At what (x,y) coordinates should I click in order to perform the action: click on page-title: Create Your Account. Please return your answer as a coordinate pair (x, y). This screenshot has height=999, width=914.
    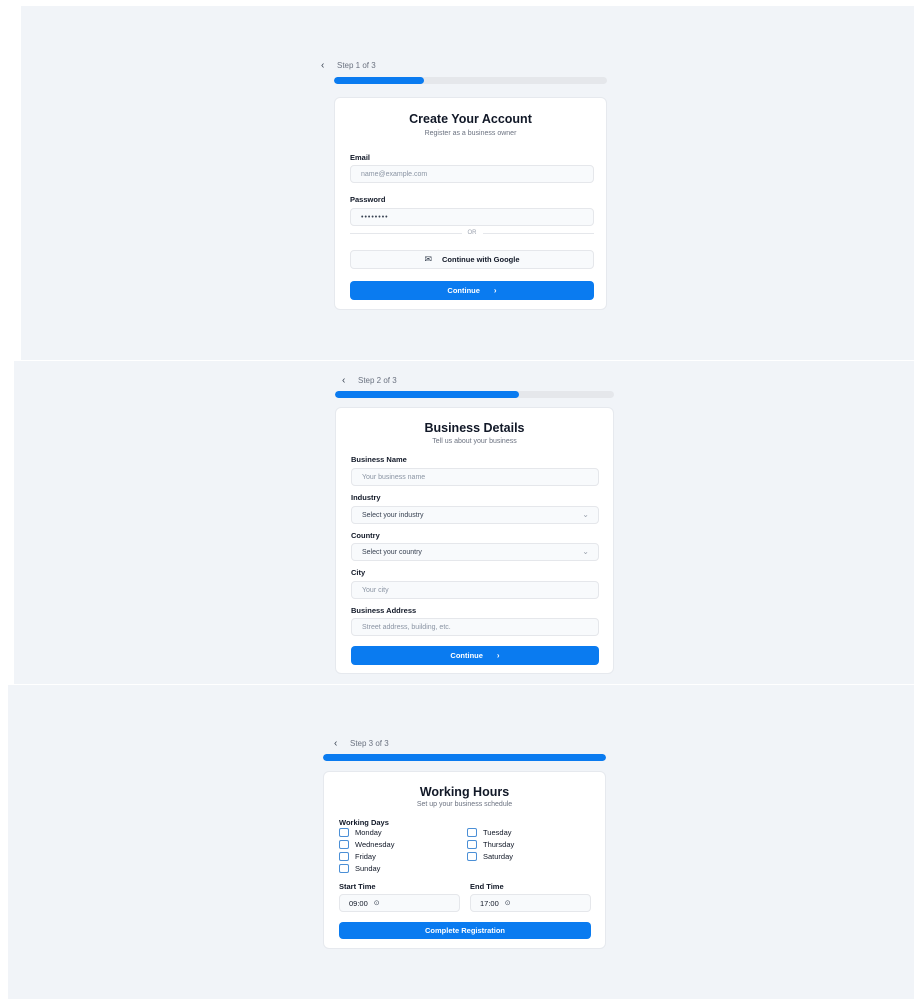
    Looking at the image, I should click on (470, 119).